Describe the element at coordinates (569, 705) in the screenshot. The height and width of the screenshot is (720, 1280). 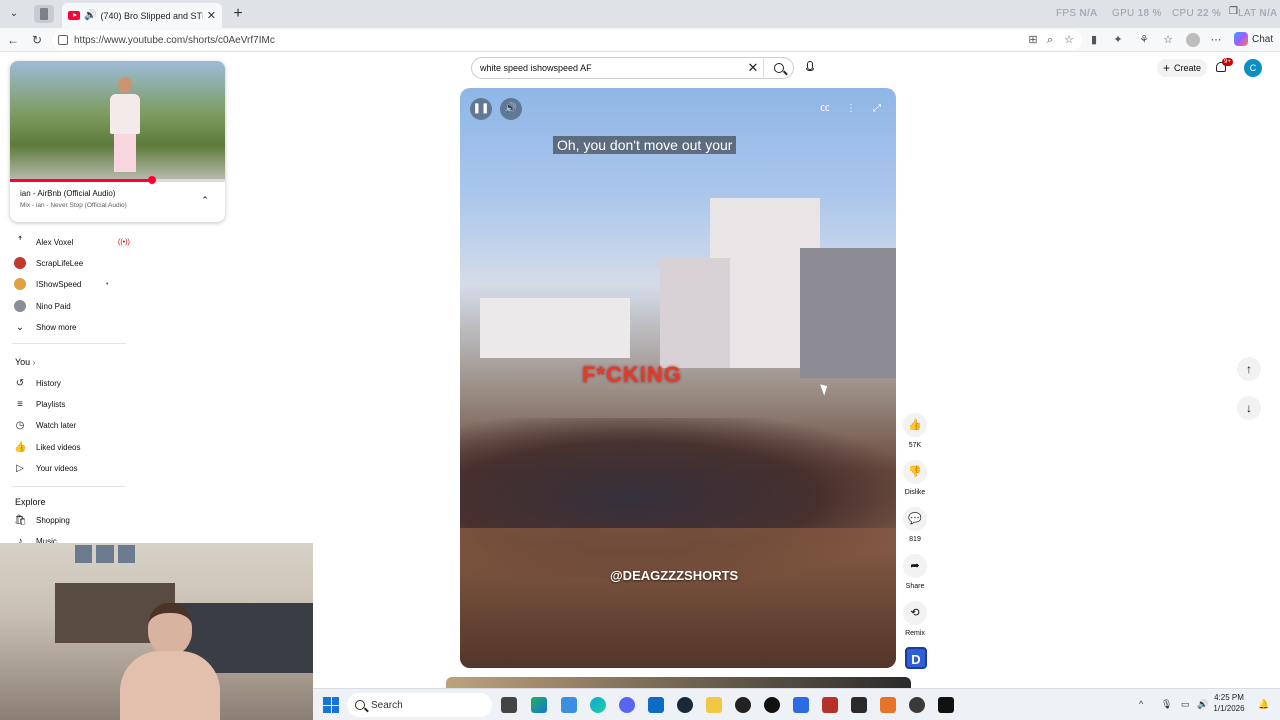
I see `file-app-icon` at that location.